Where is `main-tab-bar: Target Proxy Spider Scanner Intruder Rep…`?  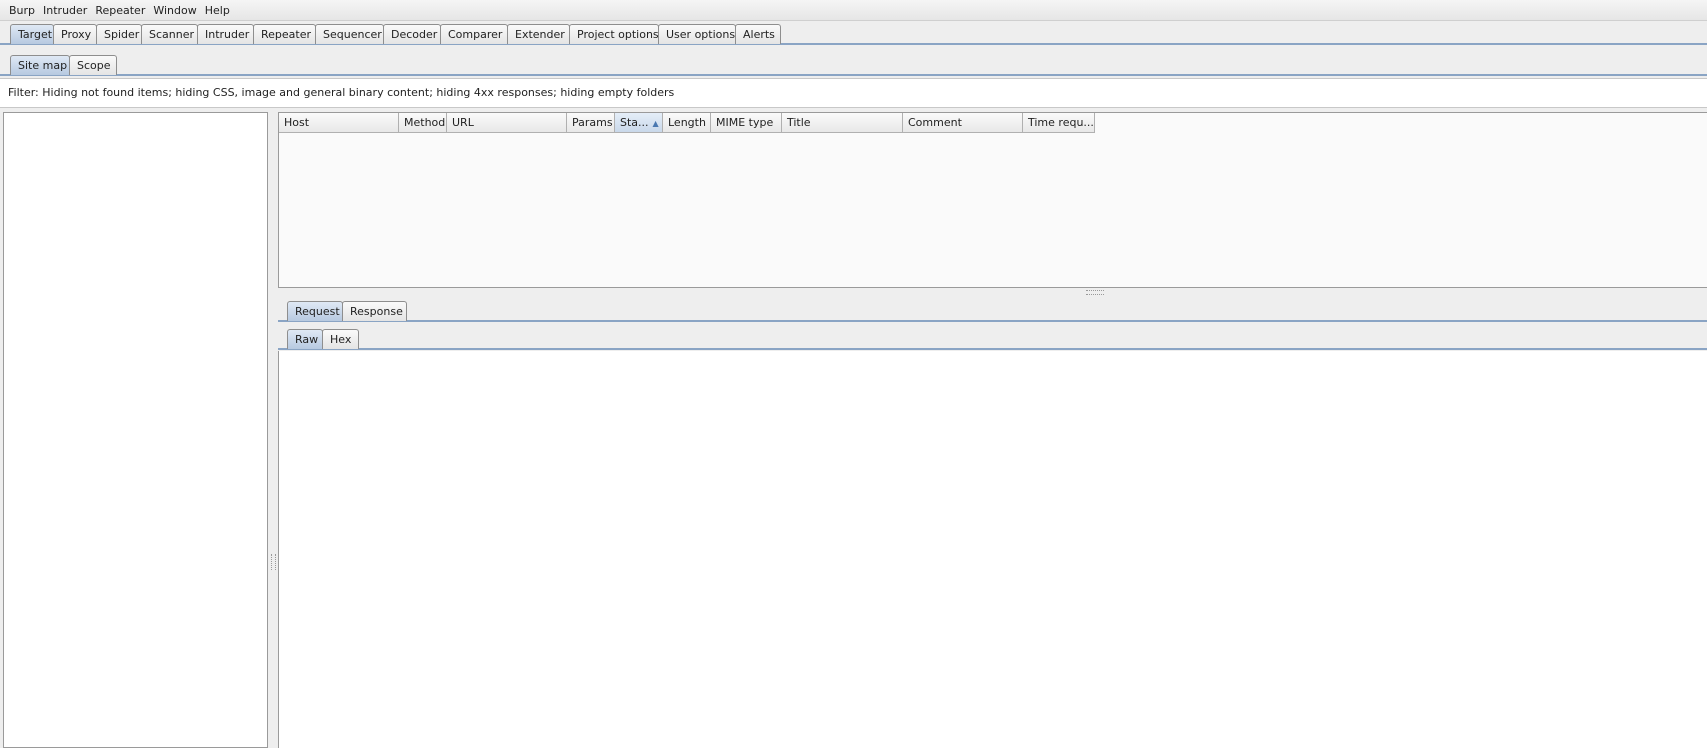 main-tab-bar: Target Proxy Spider Scanner Intruder Rep… is located at coordinates (853, 34).